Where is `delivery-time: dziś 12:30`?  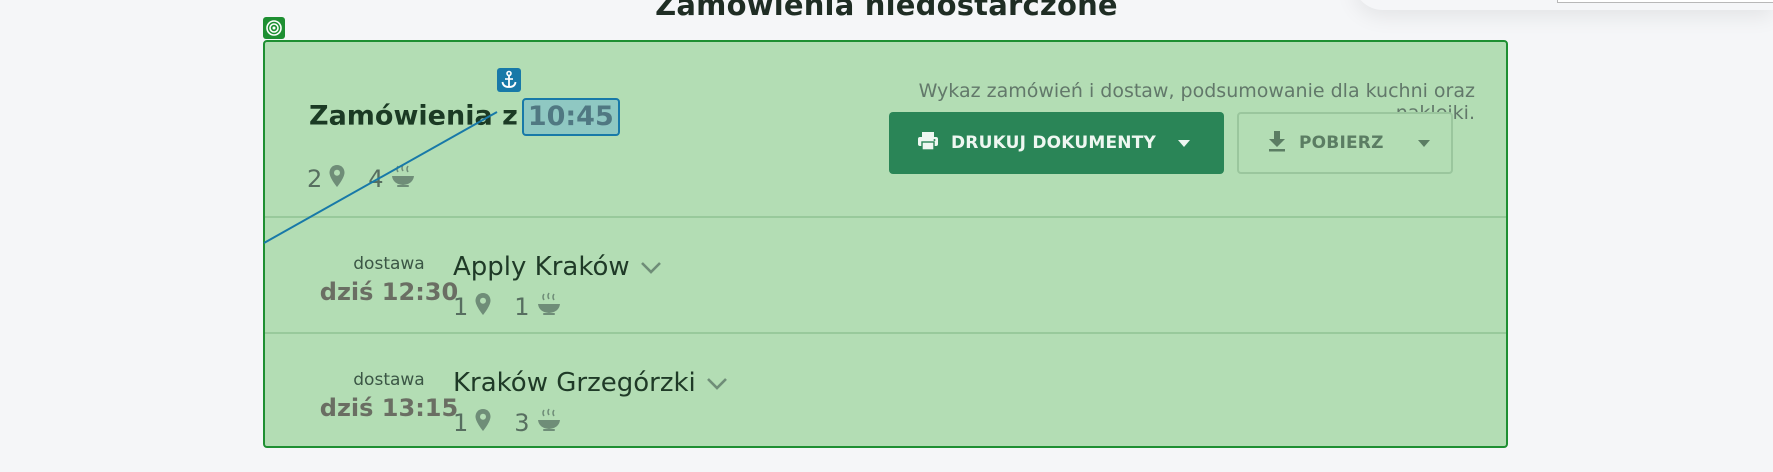 delivery-time: dziś 12:30 is located at coordinates (389, 292).